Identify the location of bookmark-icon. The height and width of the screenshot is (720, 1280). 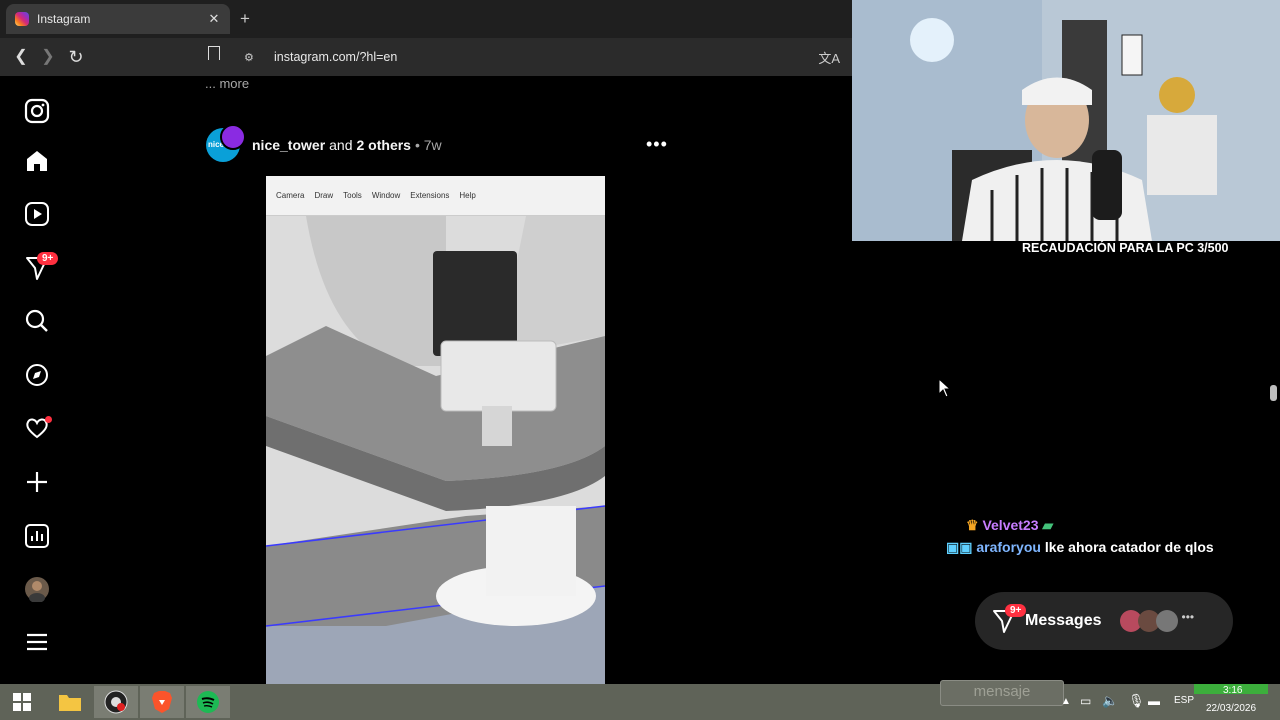
(214, 53).